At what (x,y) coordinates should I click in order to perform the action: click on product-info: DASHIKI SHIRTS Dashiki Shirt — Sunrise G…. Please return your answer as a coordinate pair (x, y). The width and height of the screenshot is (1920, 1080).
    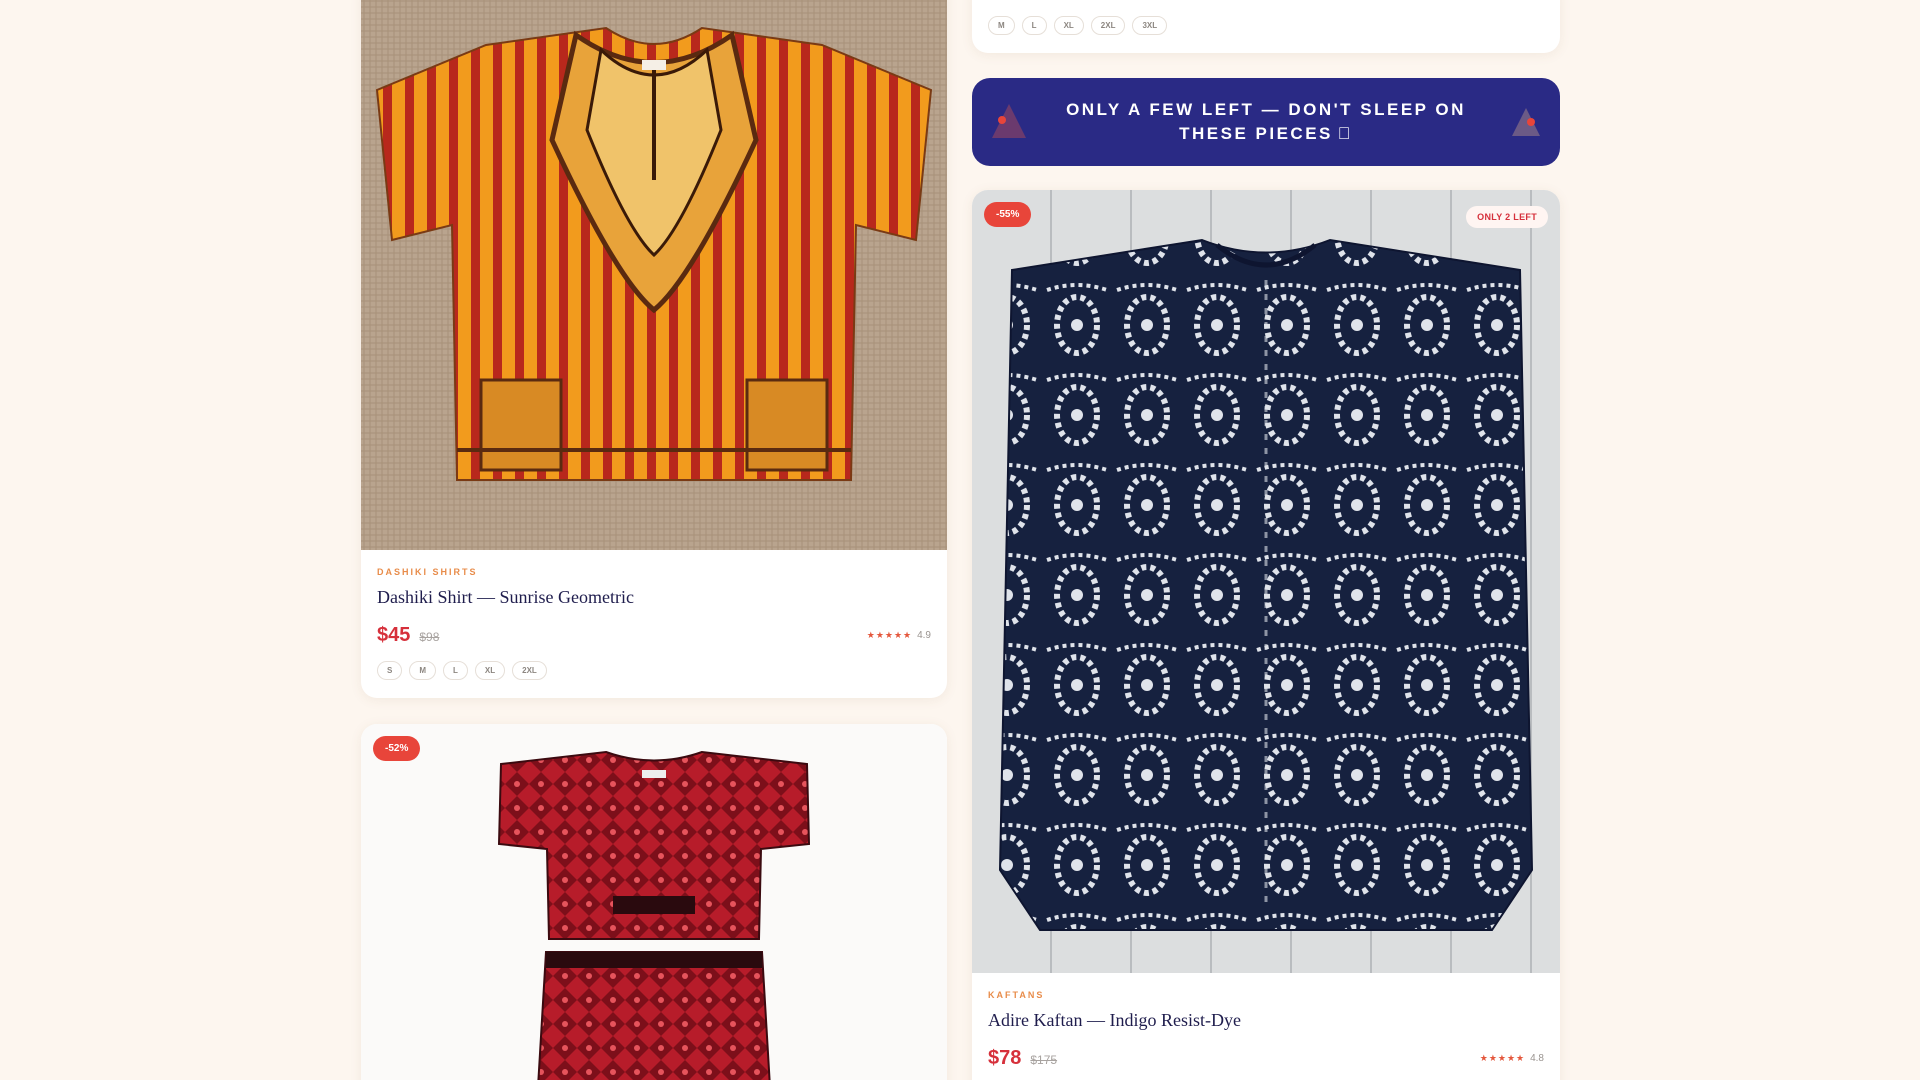
    Looking at the image, I should click on (654, 623).